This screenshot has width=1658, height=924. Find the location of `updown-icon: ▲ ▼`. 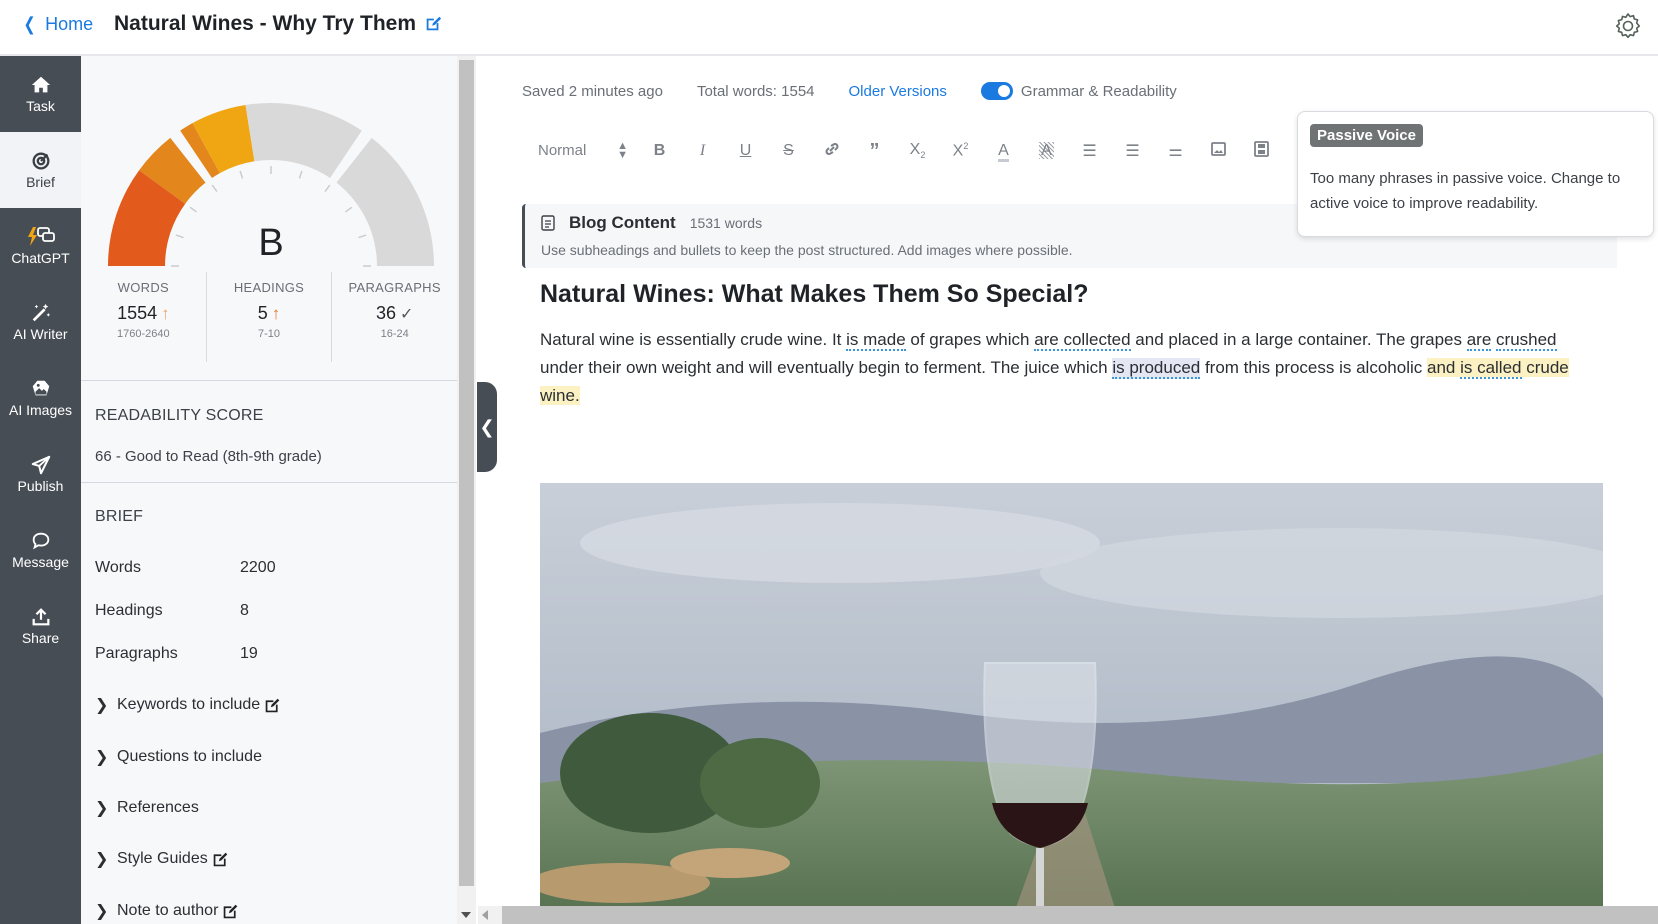

updown-icon: ▲ ▼ is located at coordinates (622, 150).